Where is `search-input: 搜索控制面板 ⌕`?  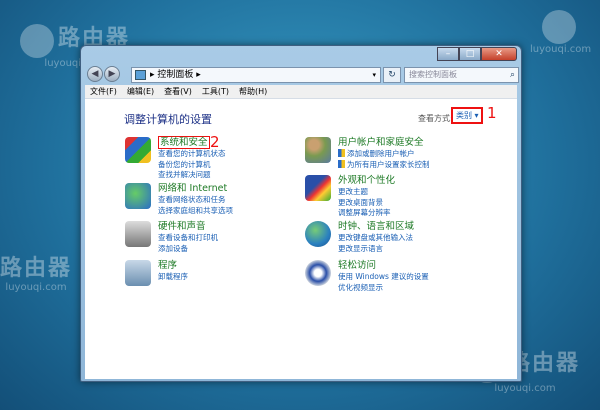 search-input: 搜索控制面板 ⌕ is located at coordinates (461, 75).